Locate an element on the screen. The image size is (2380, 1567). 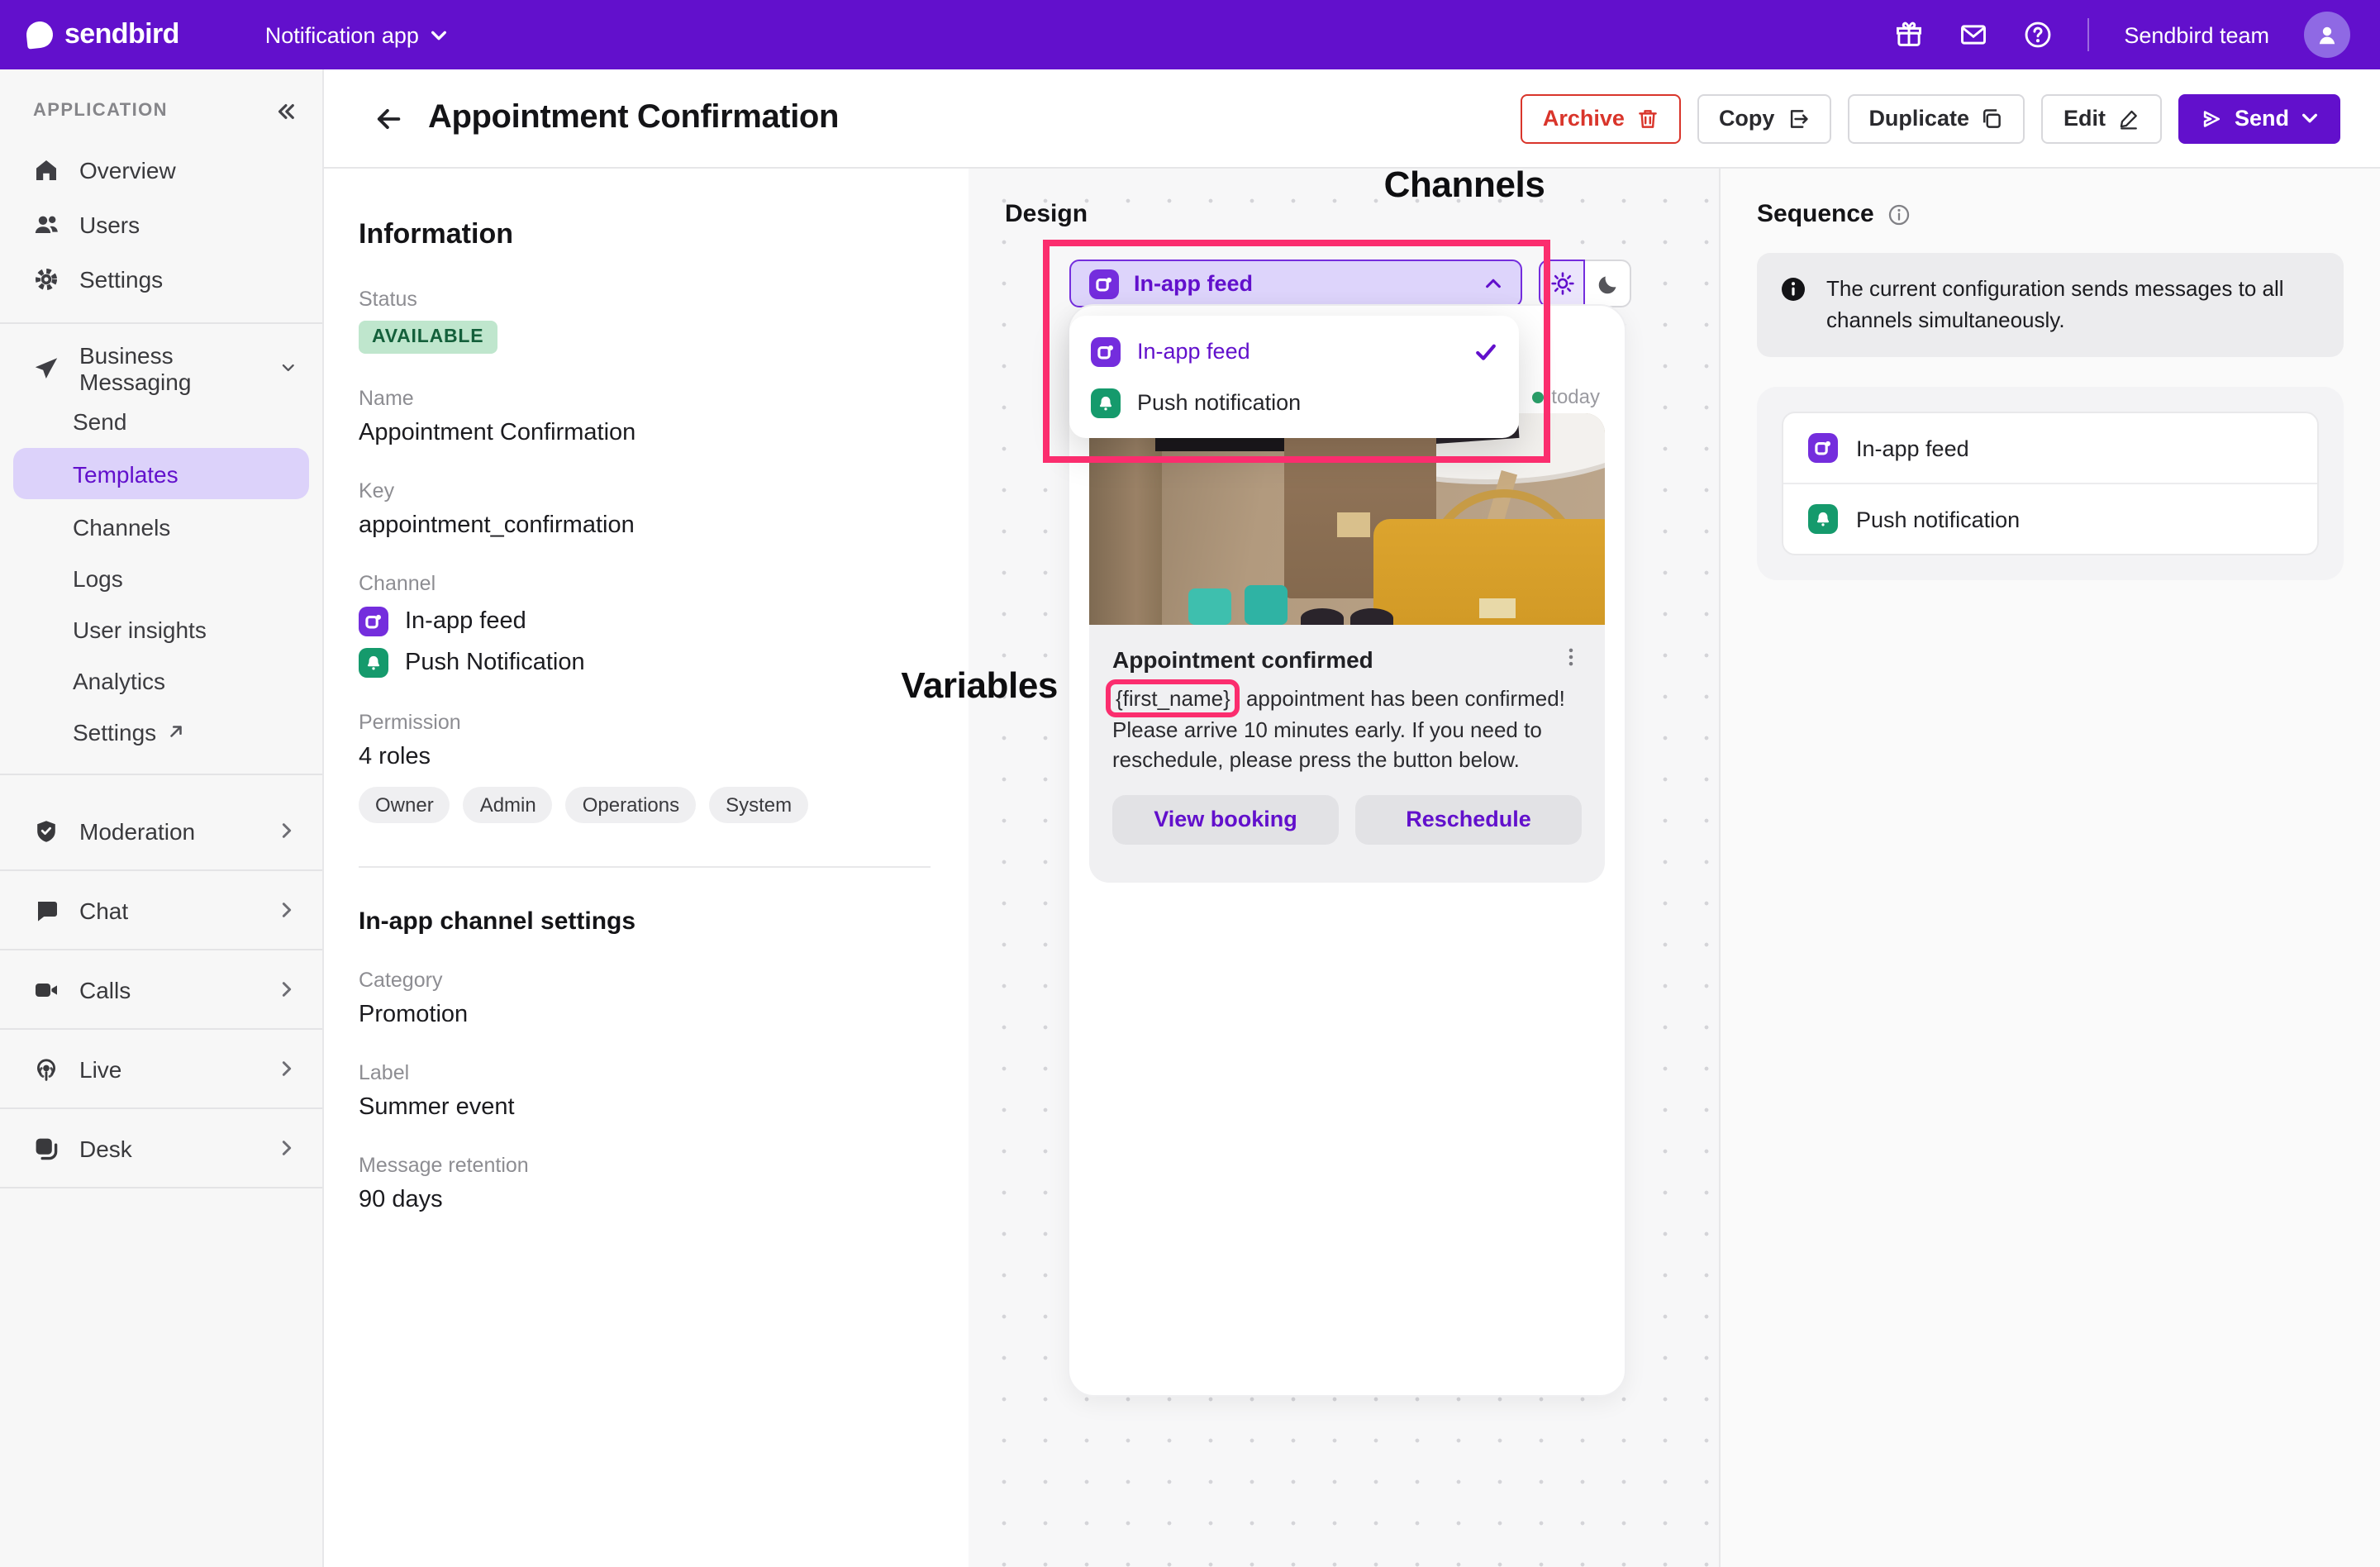
body-text: appointment has been confirmed! is located at coordinates (1402, 698).